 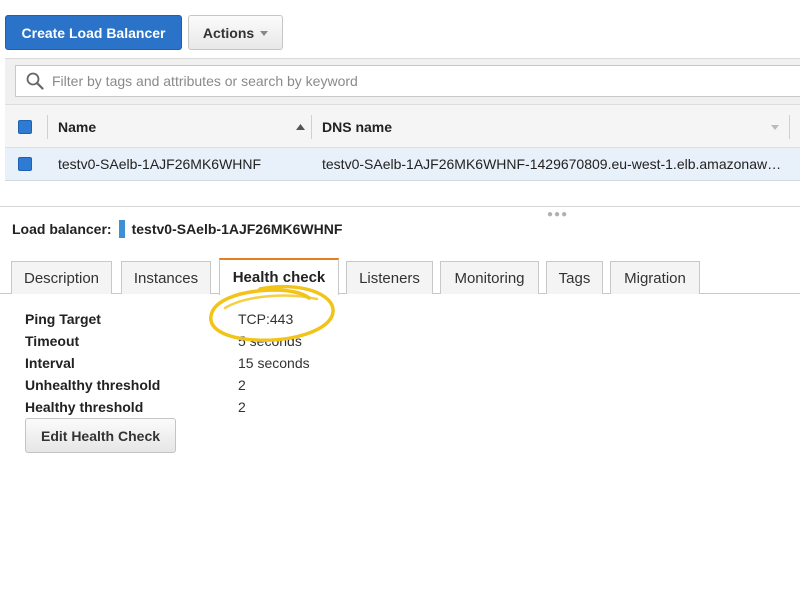 What do you see at coordinates (264, 33) in the screenshot?
I see `chevron-down-icon` at bounding box center [264, 33].